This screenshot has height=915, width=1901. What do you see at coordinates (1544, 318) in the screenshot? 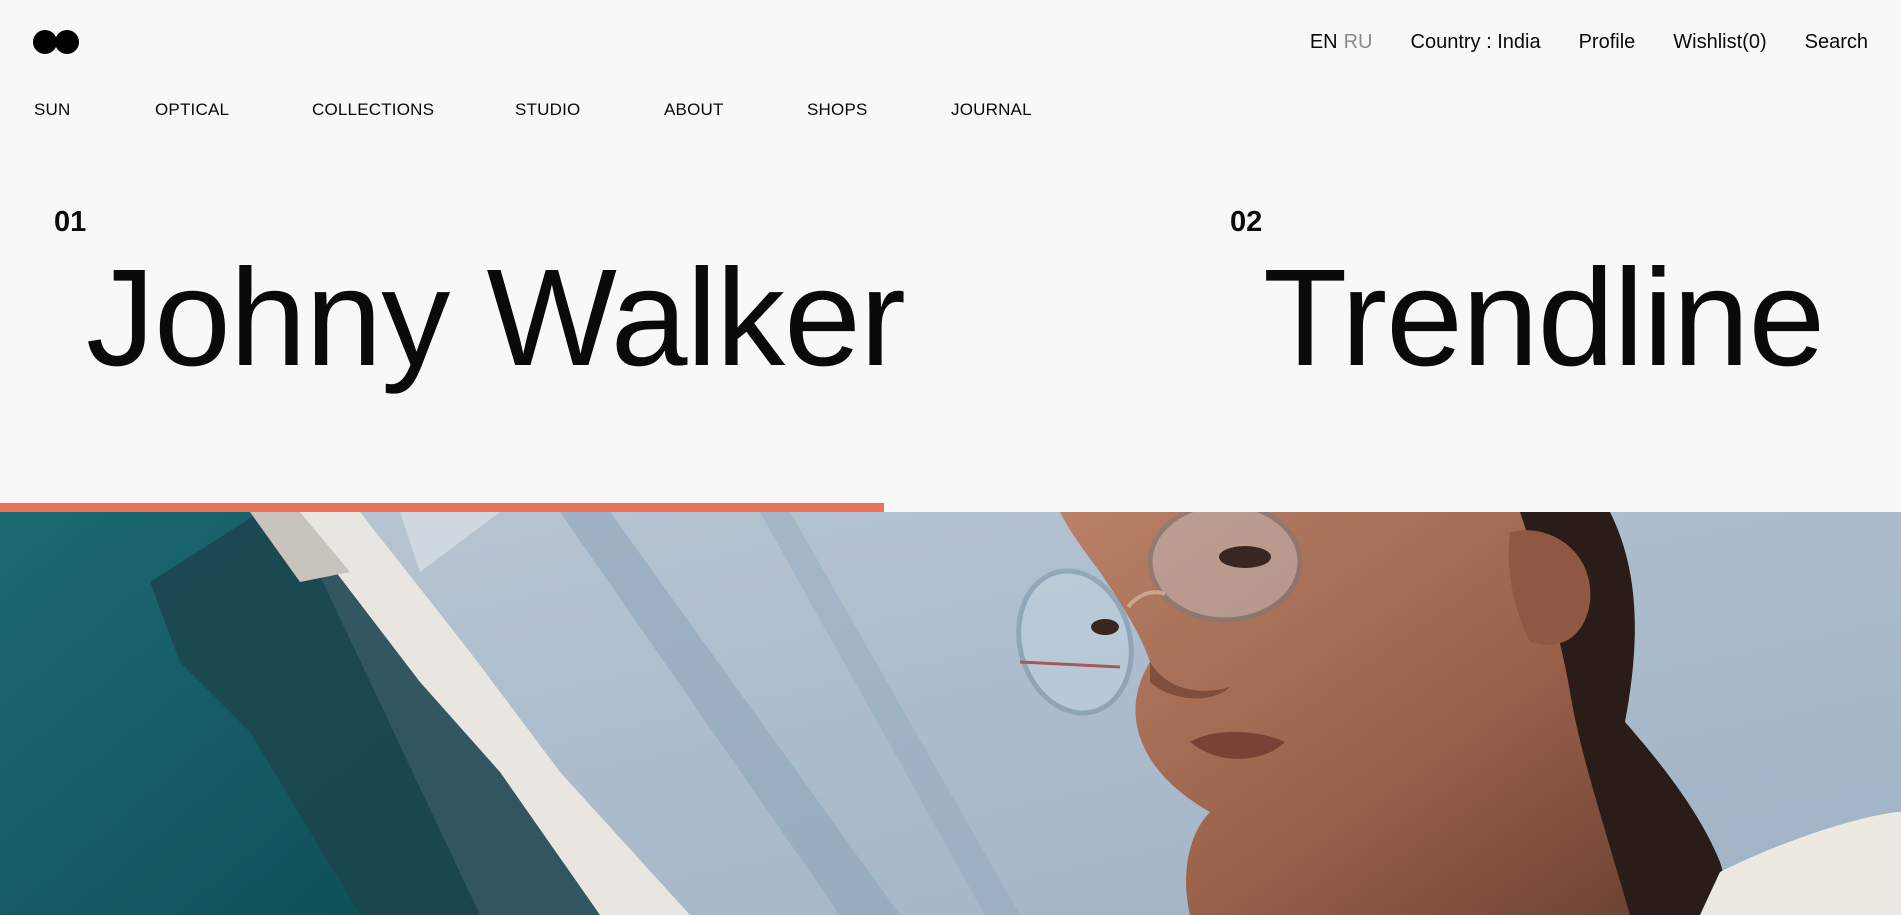
I see `slide-name: Trendline` at bounding box center [1544, 318].